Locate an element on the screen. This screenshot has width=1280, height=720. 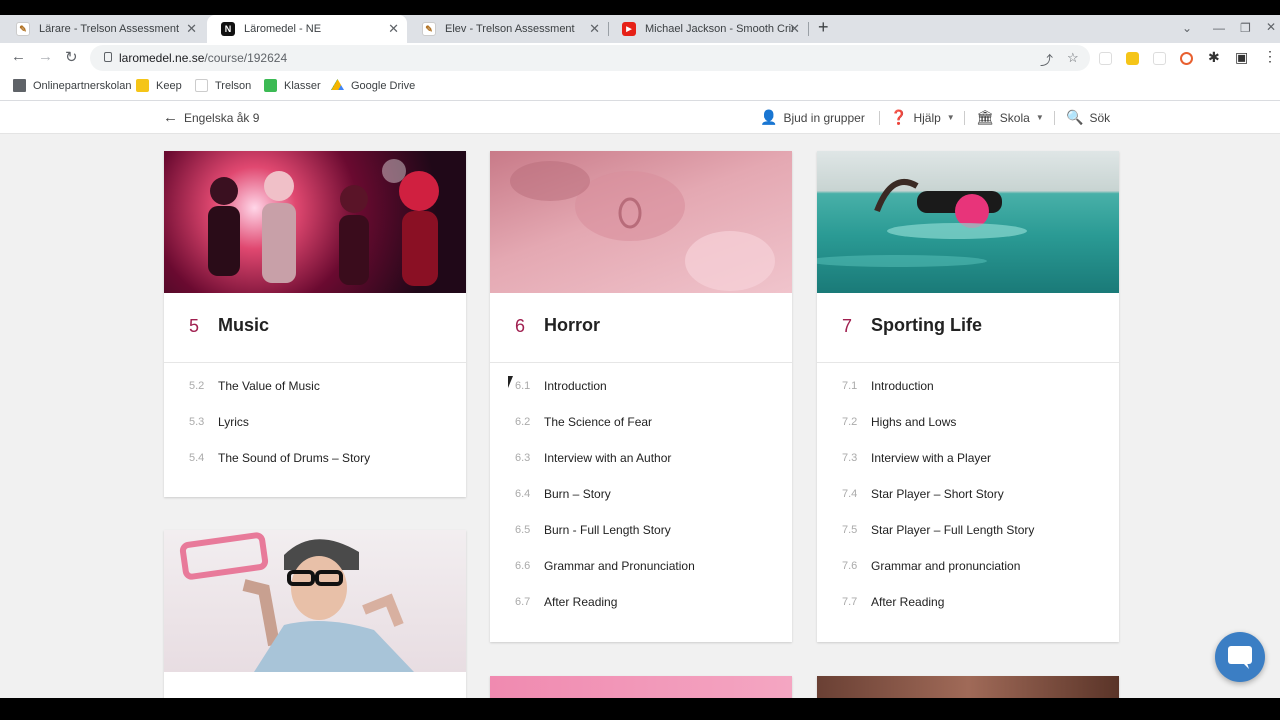
lesson-title: Star Player – Full Length Story is located at coordinates (953, 530).